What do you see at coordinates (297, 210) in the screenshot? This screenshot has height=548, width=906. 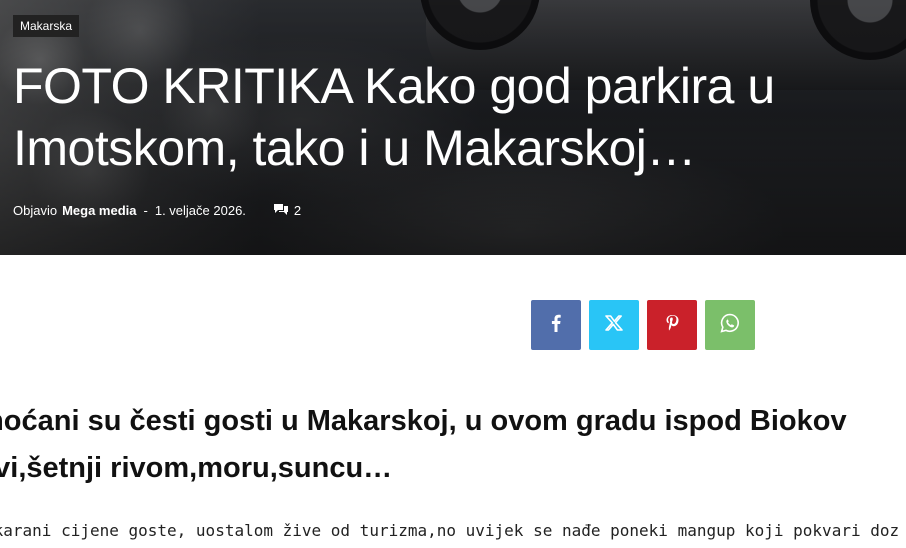 I see `comment-count: 2` at bounding box center [297, 210].